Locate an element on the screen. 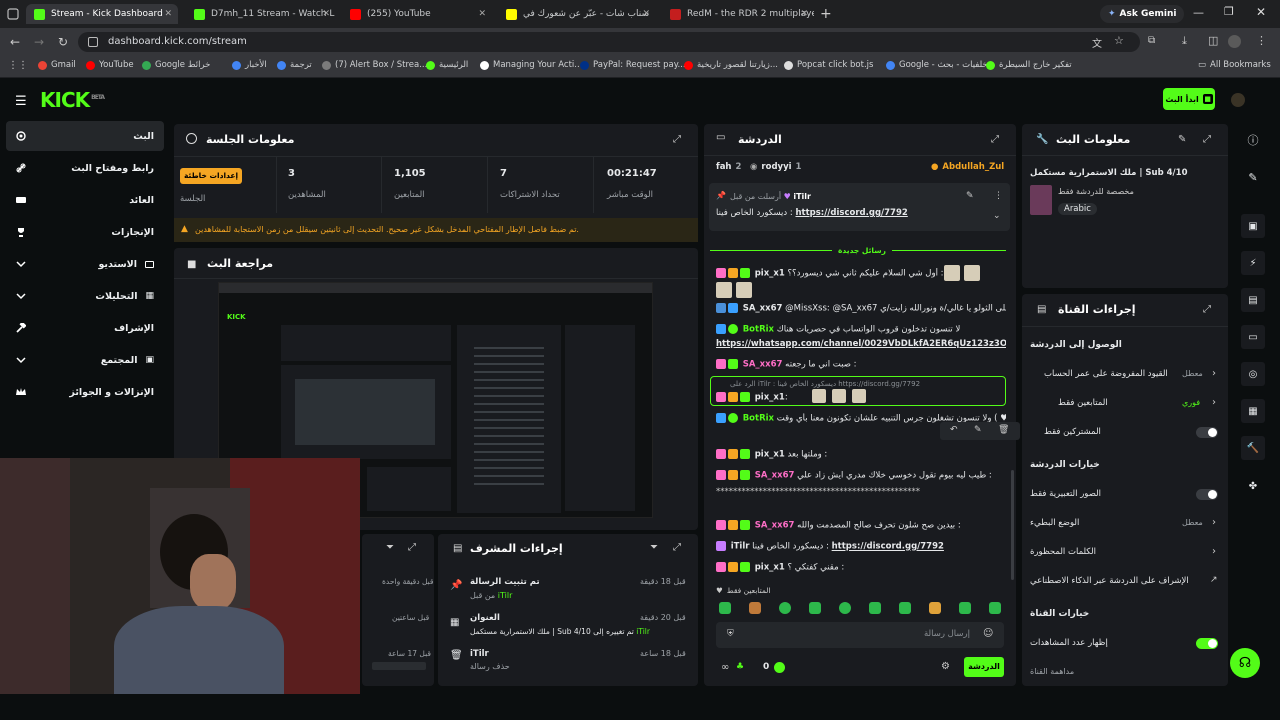  puzzle-icon: ✤ is located at coordinates (1253, 486).